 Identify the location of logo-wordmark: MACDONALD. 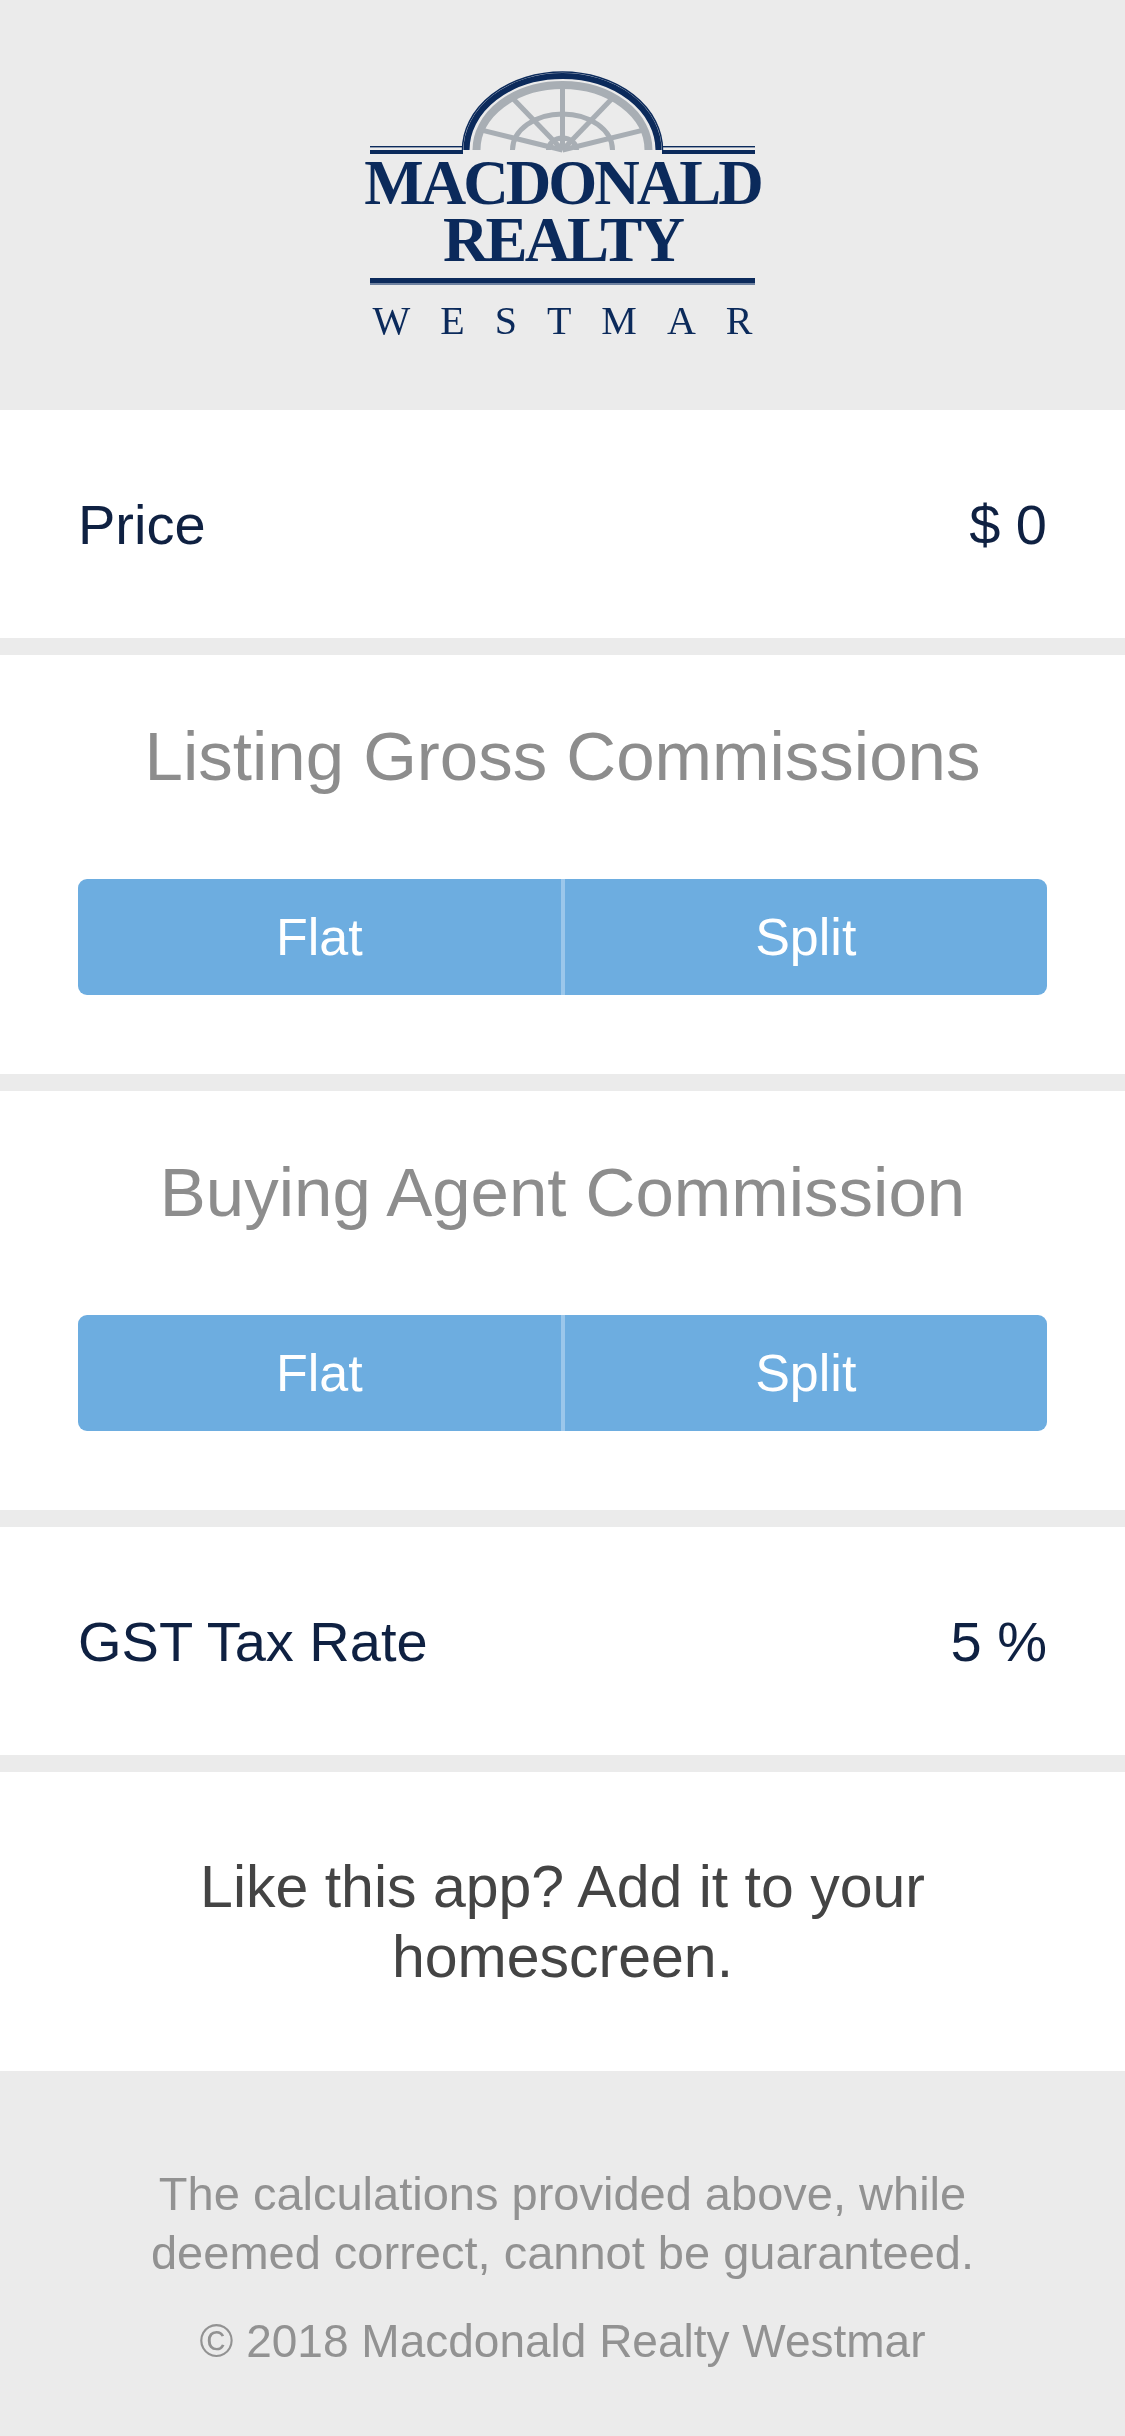
(562, 183).